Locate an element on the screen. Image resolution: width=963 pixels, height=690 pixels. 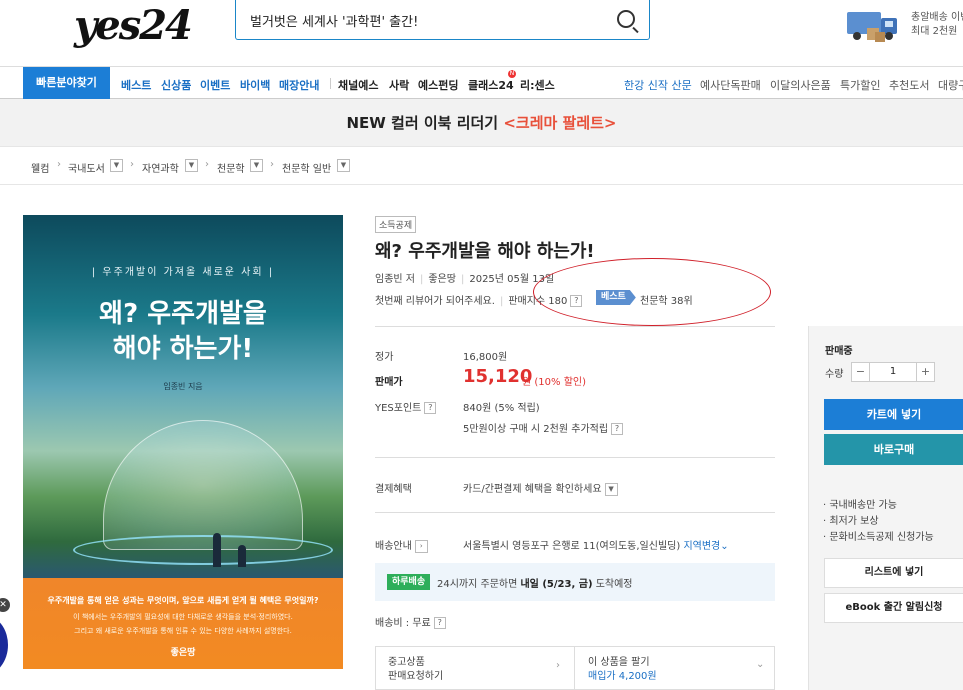
used-line-1: 중고상품 is located at coordinates (406, 660).